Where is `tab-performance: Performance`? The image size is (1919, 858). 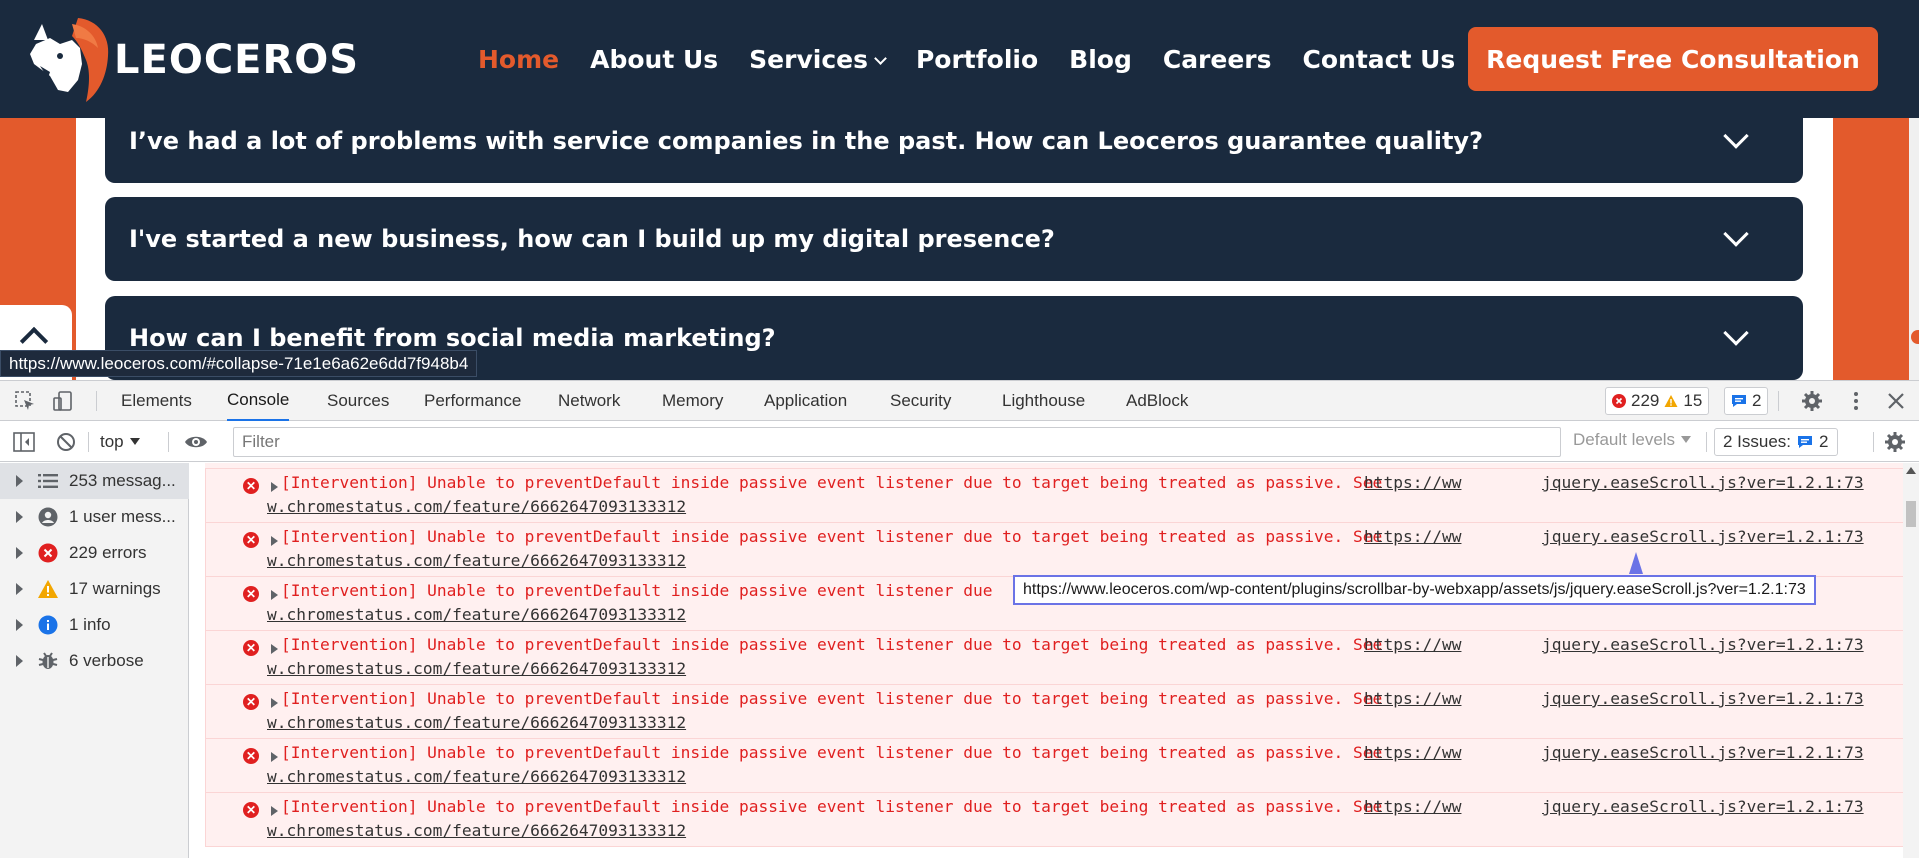 tab-performance: Performance is located at coordinates (472, 401).